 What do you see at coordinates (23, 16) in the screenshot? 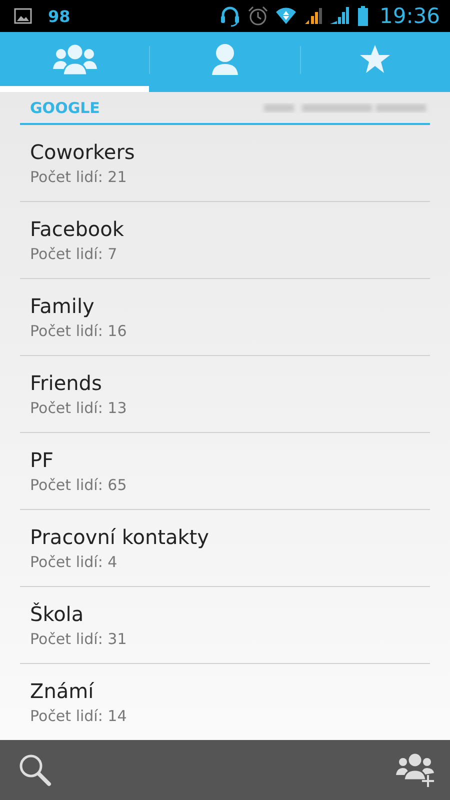
I see `image-icon` at bounding box center [23, 16].